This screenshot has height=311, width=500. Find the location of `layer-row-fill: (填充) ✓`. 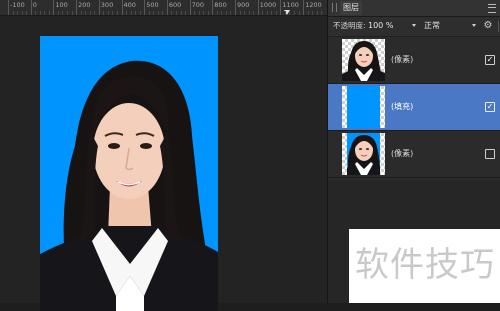

layer-row-fill: (填充) ✓ is located at coordinates (414, 107).